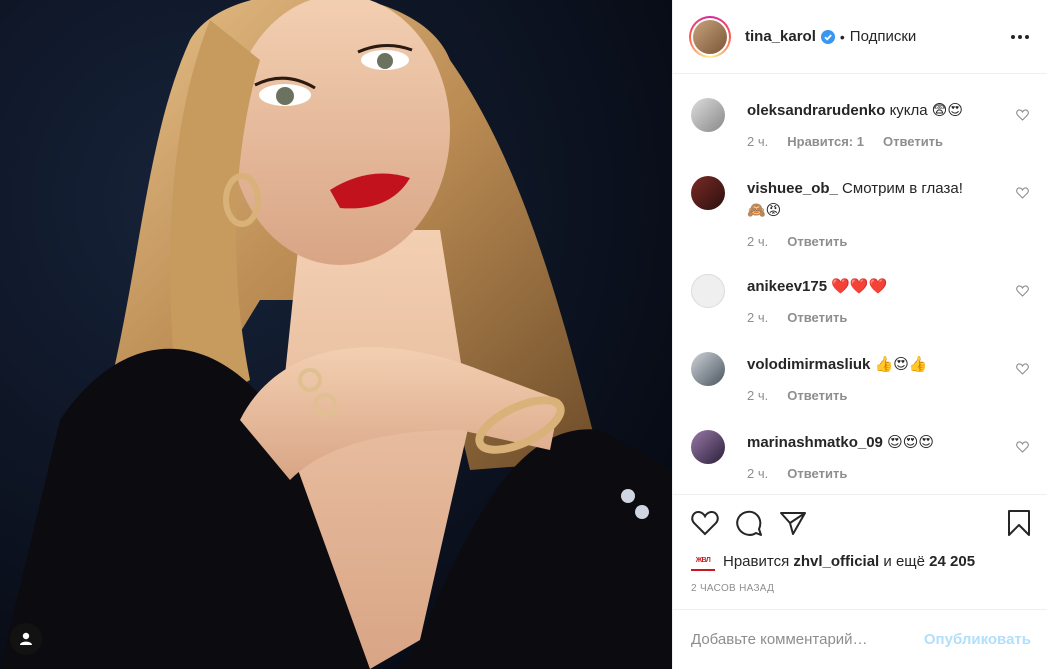  I want to click on comment-item: volodimirmasliuk 👍😍👍 2 ч. Ответить, so click(861, 392).